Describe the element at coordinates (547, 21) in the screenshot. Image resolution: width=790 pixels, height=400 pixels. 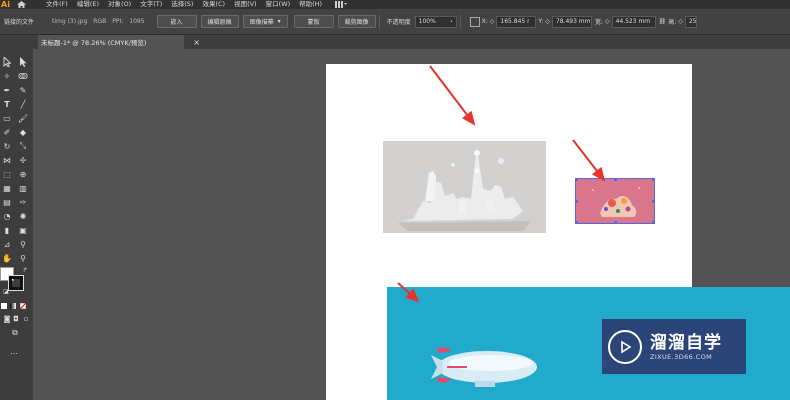
I see `y-stepper-icon: ◇` at that location.